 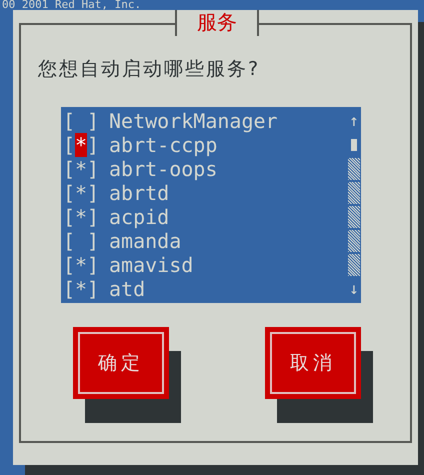 What do you see at coordinates (72, 5) in the screenshot?
I see `copyright-text: 00 2001 Red Hat, Inc.` at bounding box center [72, 5].